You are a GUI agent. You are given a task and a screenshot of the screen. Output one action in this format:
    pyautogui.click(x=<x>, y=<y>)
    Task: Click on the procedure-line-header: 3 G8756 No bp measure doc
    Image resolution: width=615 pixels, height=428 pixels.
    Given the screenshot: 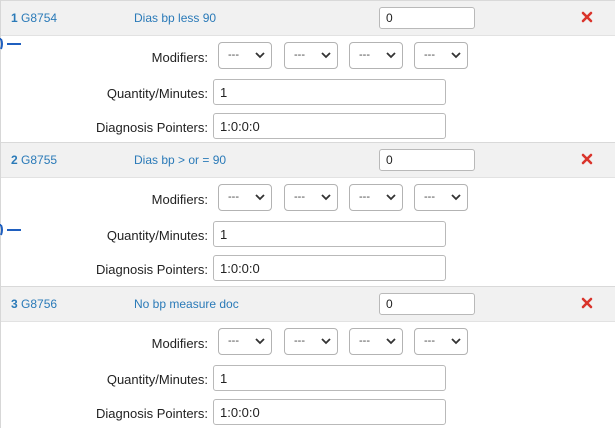 What is the action you would take?
    pyautogui.click(x=308, y=304)
    